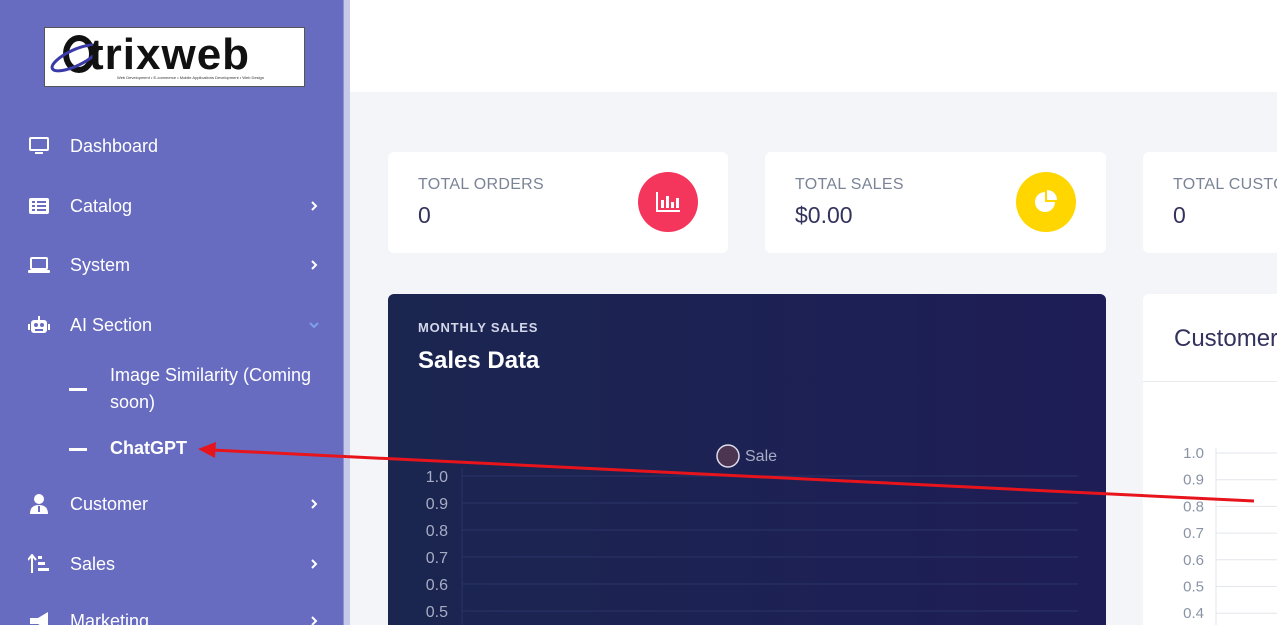  I want to click on user-icon, so click(39, 504).